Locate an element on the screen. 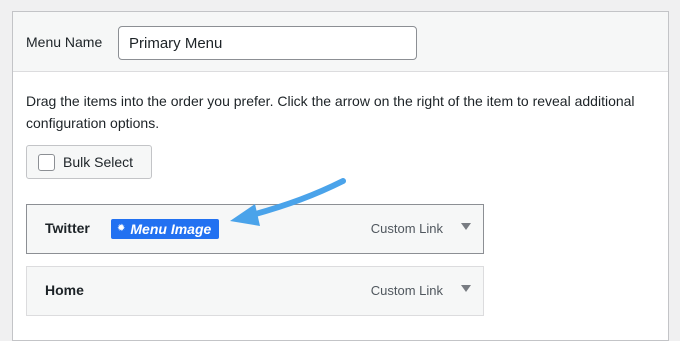 This screenshot has width=680, height=341. gear-icon: ✹ is located at coordinates (121, 228).